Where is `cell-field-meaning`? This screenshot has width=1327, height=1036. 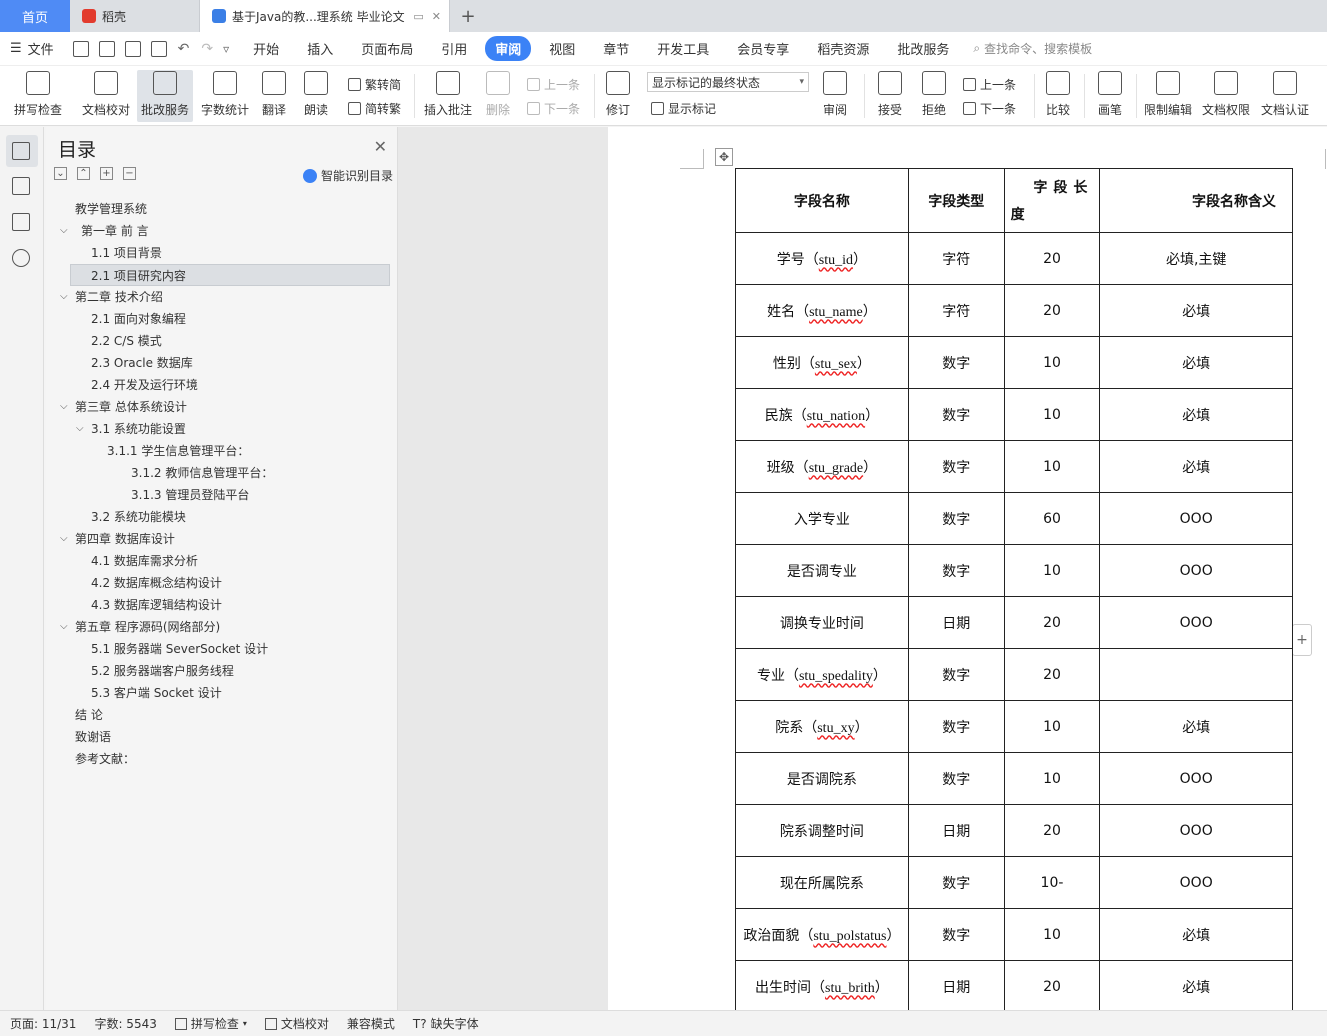
cell-field-meaning is located at coordinates (1196, 674).